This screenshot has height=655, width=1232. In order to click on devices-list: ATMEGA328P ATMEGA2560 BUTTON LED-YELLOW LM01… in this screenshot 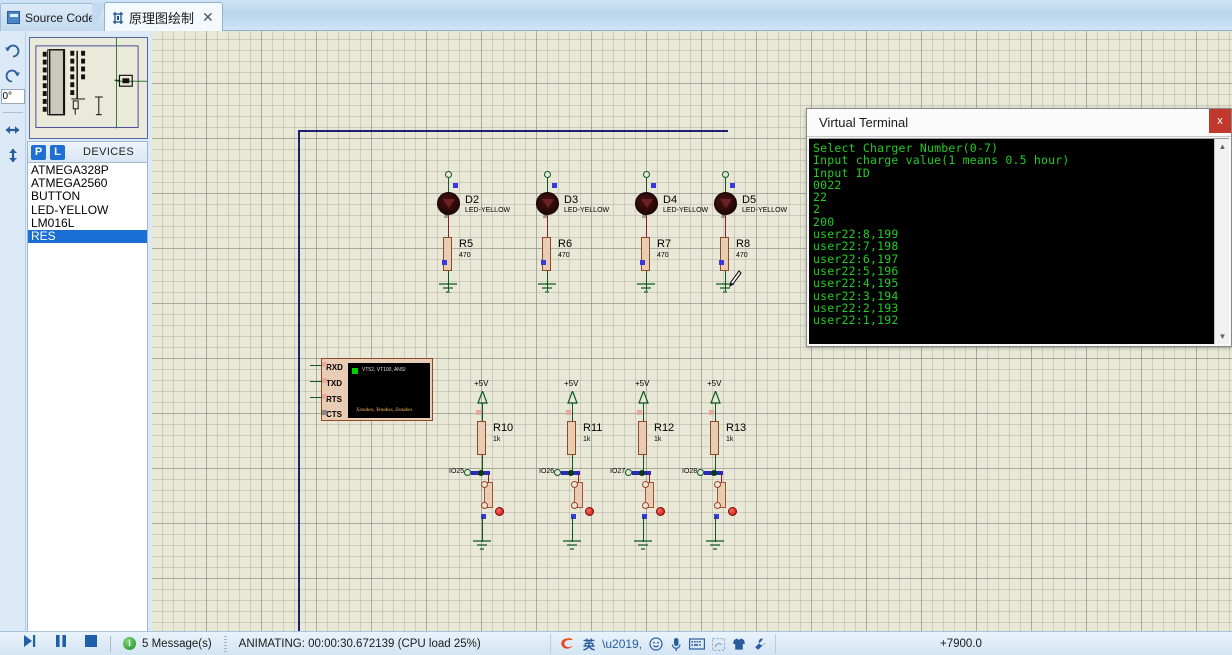, I will do `click(87, 409)`.